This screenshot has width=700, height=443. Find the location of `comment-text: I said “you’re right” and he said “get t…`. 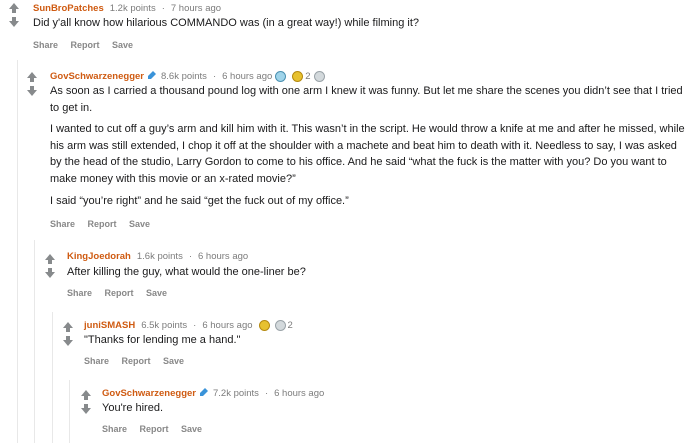

comment-text: I said “you’re right” and he said “get t… is located at coordinates (199, 200).